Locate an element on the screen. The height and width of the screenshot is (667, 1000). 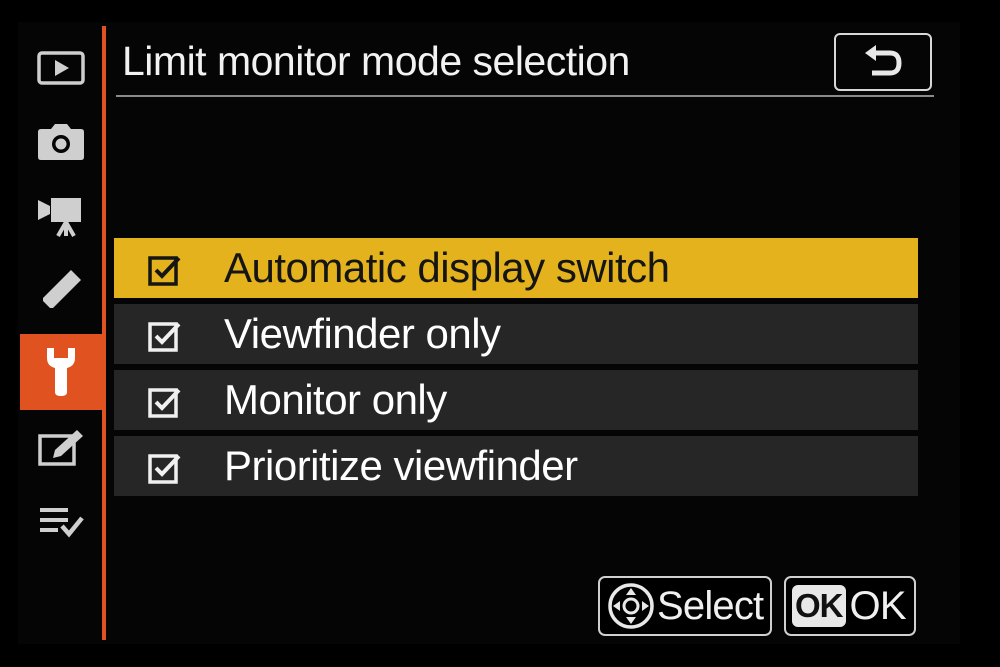
option-label: Prioritize viewfinder is located at coordinates (401, 465).